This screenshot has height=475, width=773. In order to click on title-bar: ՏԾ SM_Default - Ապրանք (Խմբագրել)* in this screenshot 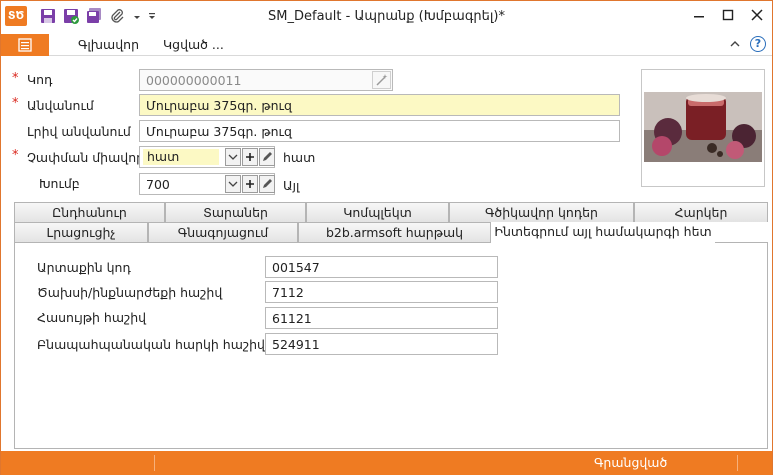, I will do `click(386, 16)`.